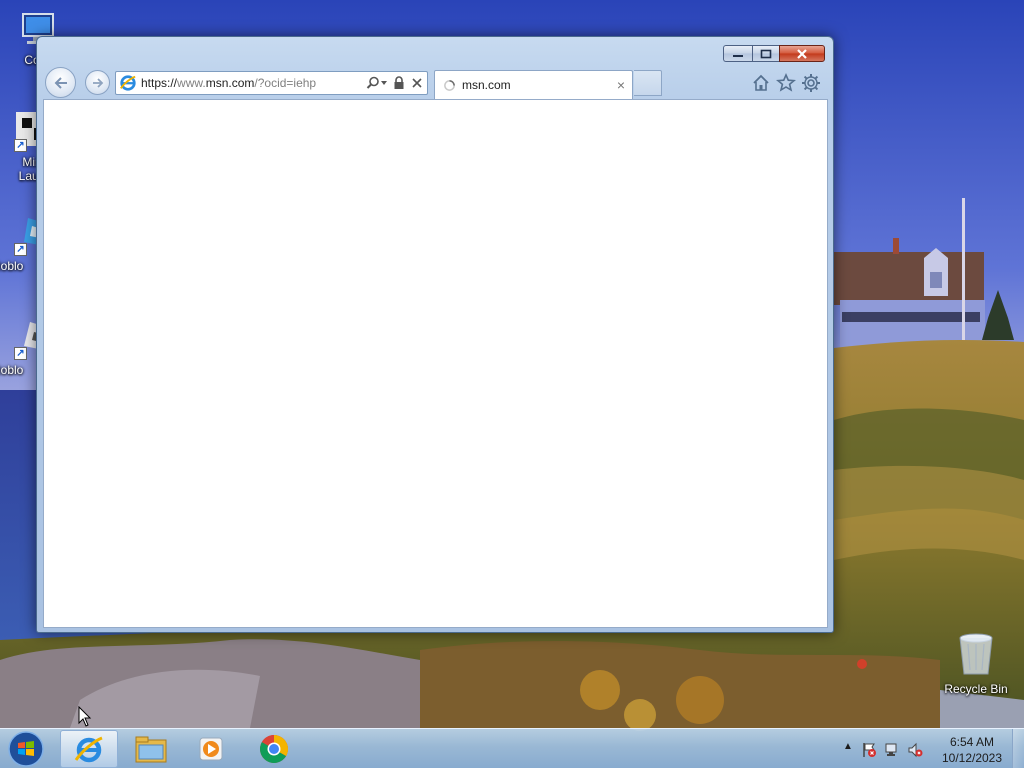 This screenshot has height=768, width=1024. I want to click on close-icon, so click(802, 53).